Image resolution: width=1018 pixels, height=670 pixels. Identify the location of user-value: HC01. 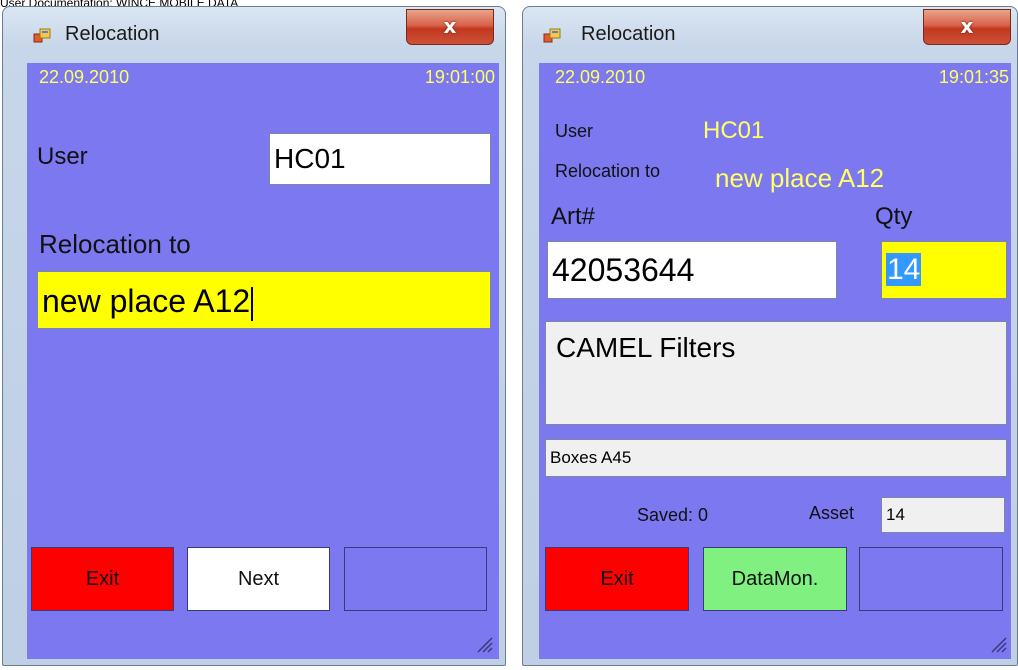
(734, 130).